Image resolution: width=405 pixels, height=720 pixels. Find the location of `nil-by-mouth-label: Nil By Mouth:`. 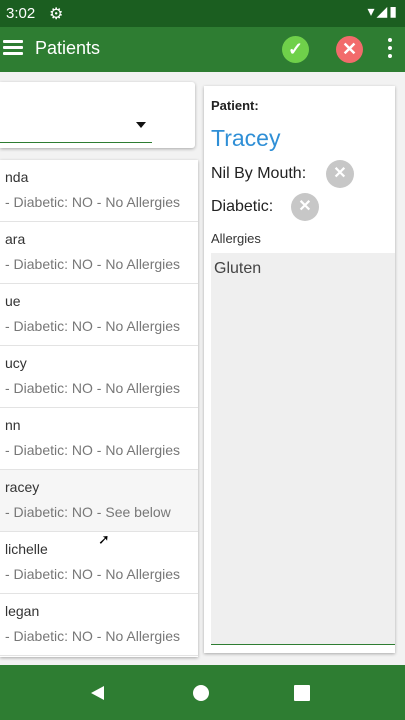

nil-by-mouth-label: Nil By Mouth: is located at coordinates (259, 173).